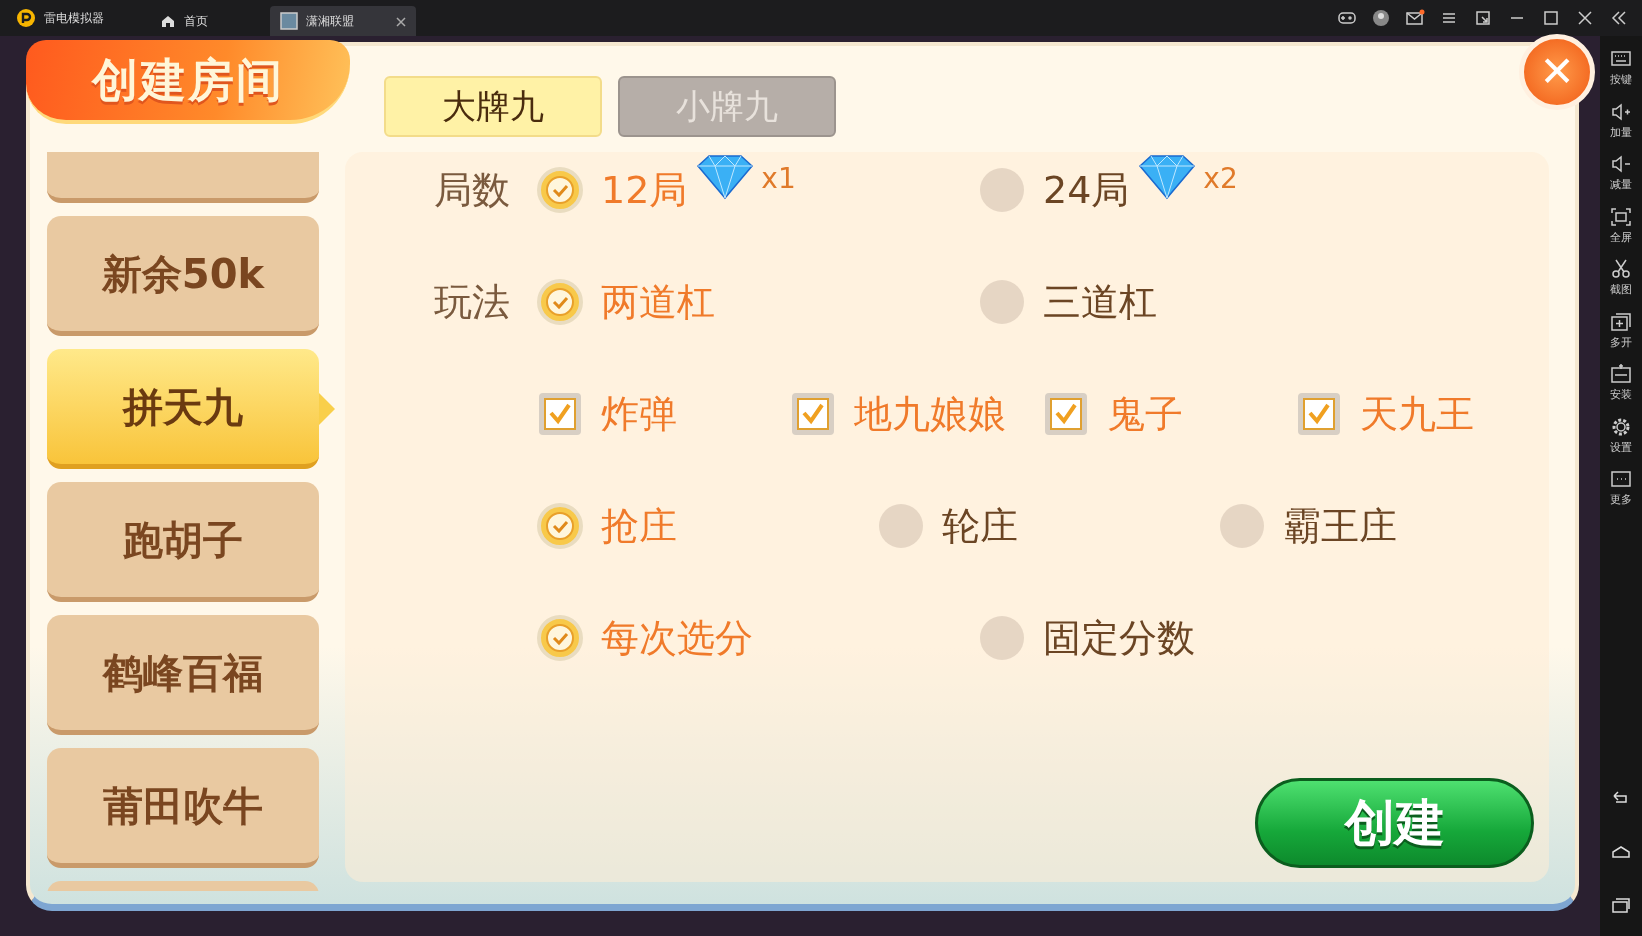 The image size is (1642, 936). I want to click on option-text: 地九娘娘, so click(930, 414).